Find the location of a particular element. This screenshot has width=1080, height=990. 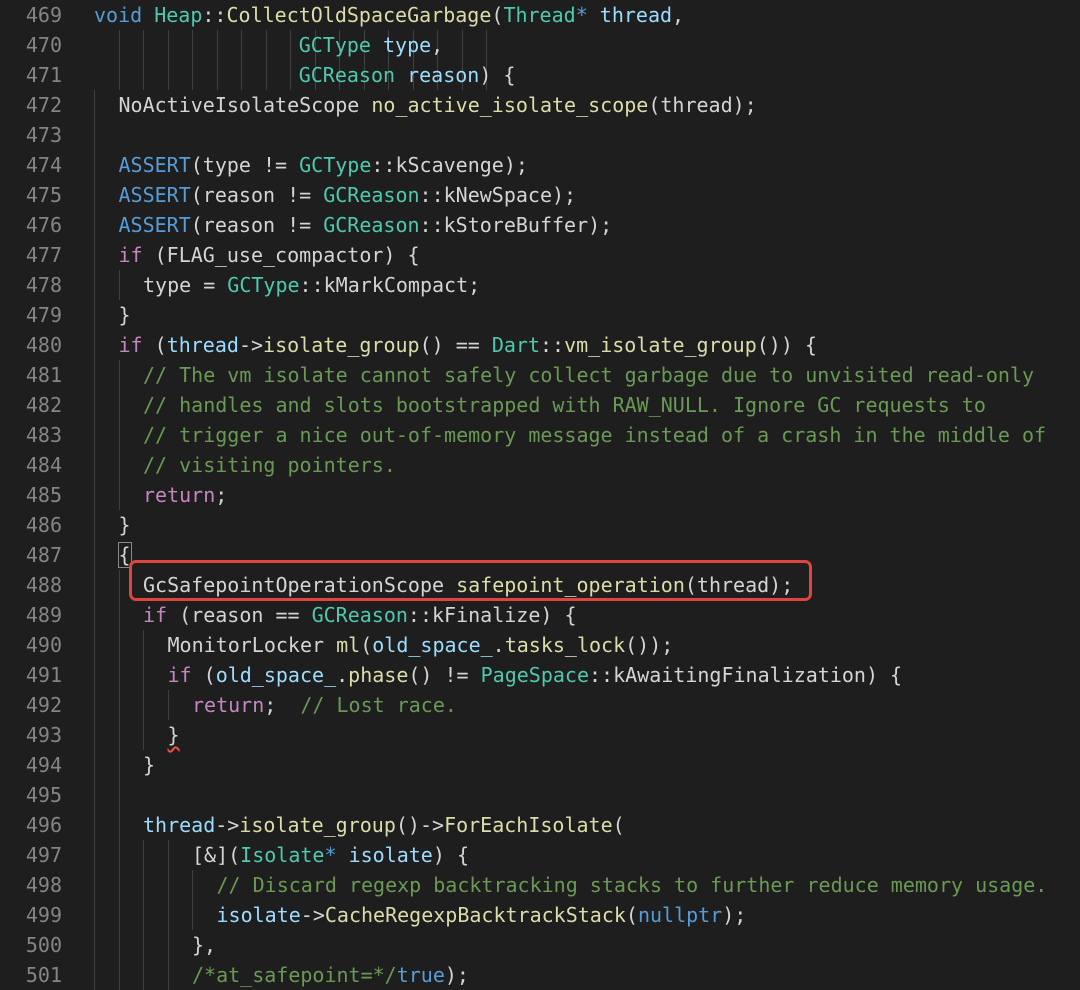

line-number: 490 is located at coordinates (31, 645).